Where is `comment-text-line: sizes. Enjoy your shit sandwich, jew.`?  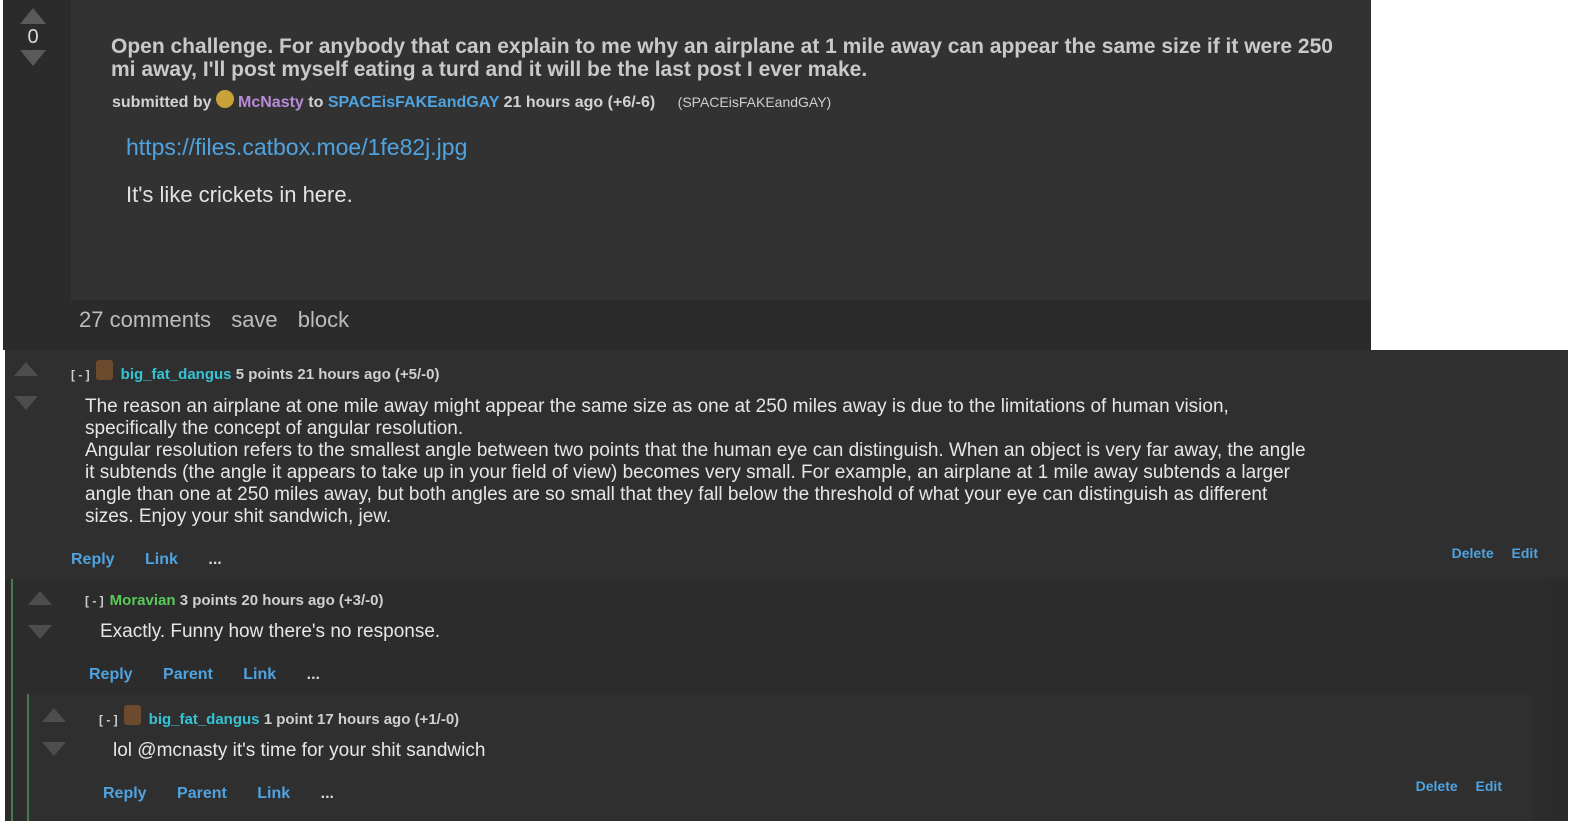 comment-text-line: sizes. Enjoy your shit sandwich, jew. is located at coordinates (238, 516).